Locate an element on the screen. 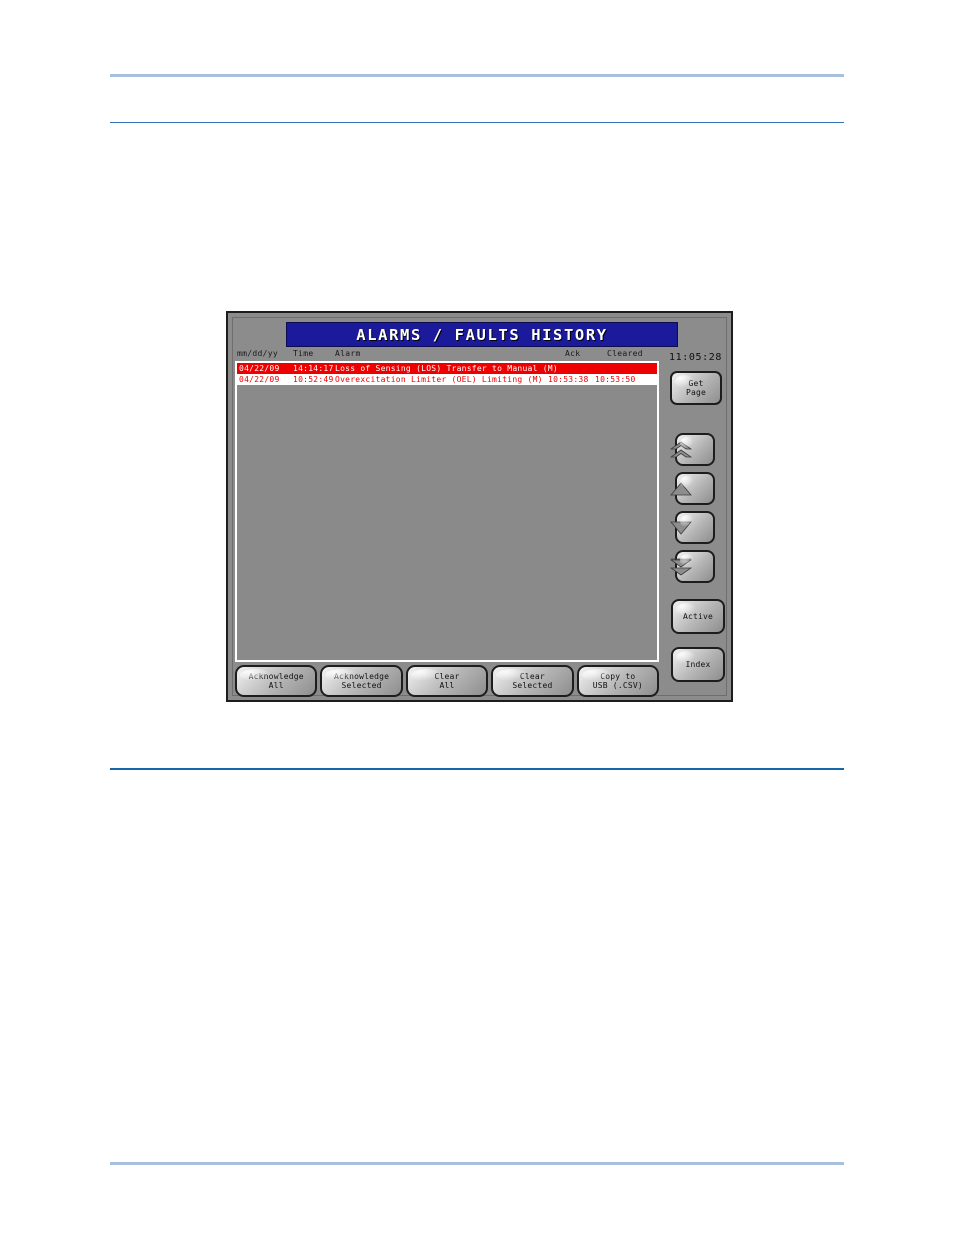  column-header-cleared: Cleared is located at coordinates (625, 353).